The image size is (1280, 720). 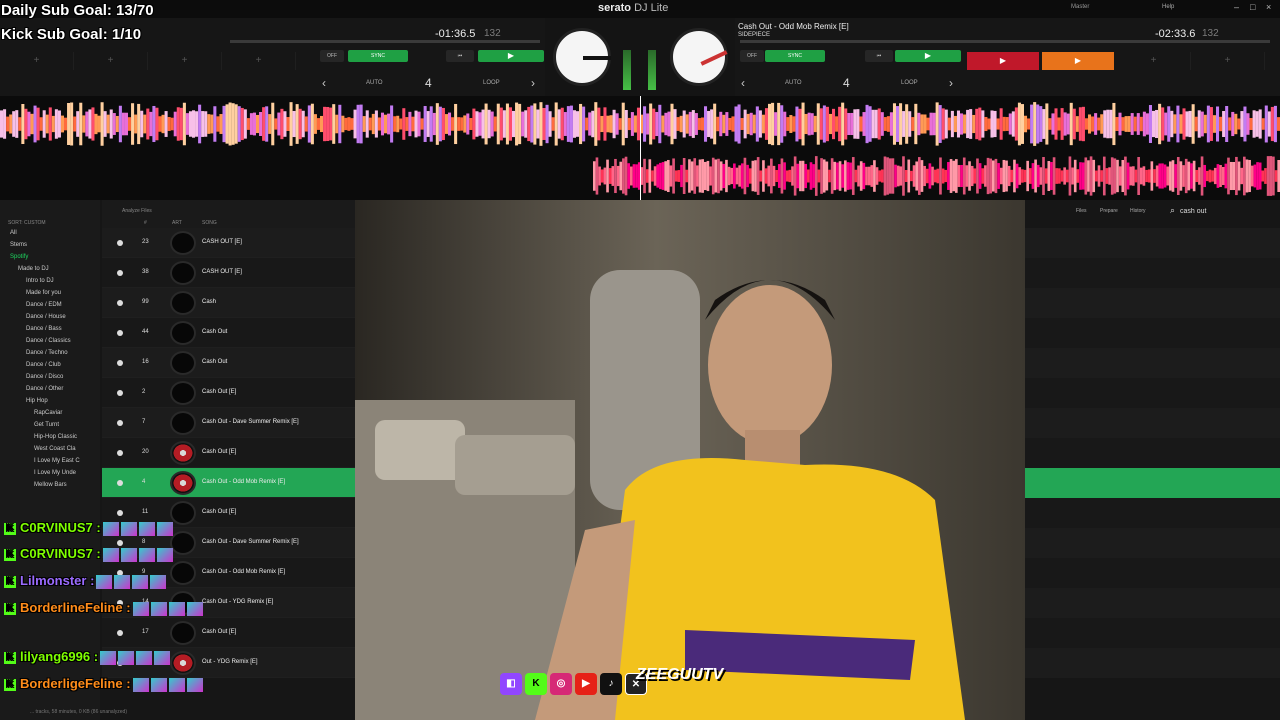 I want to click on track-title: Cash Out [E], so click(x=219, y=512).